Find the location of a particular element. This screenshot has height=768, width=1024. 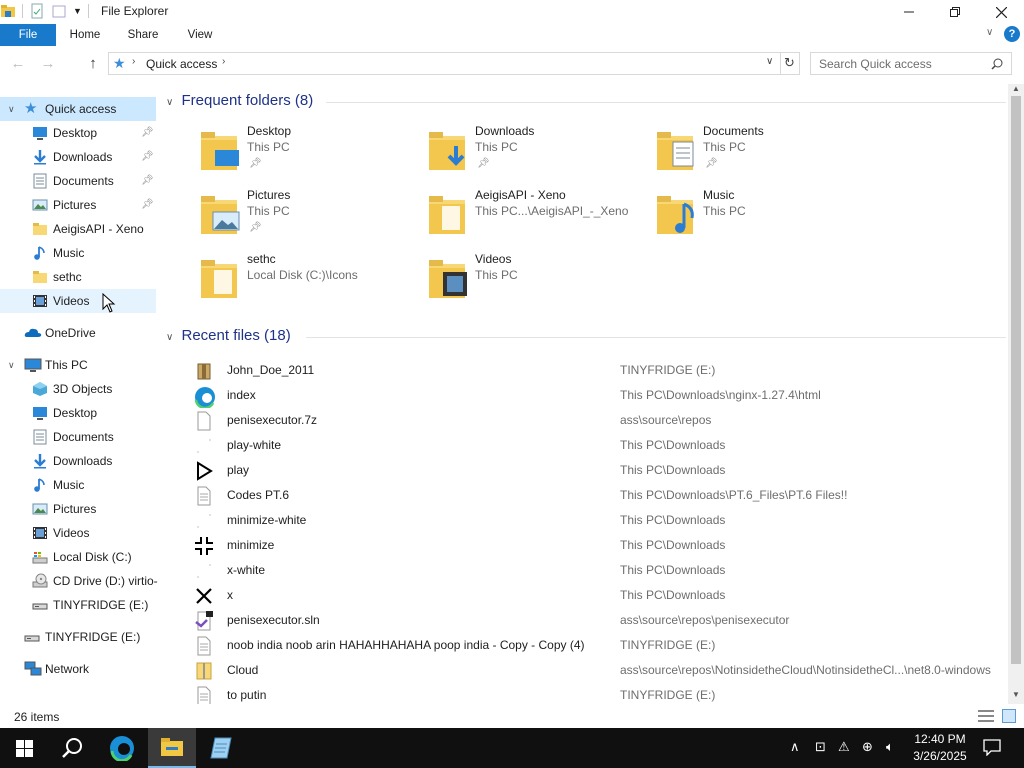

breadcrumb-quick-access: Quick access is located at coordinates (181, 64).